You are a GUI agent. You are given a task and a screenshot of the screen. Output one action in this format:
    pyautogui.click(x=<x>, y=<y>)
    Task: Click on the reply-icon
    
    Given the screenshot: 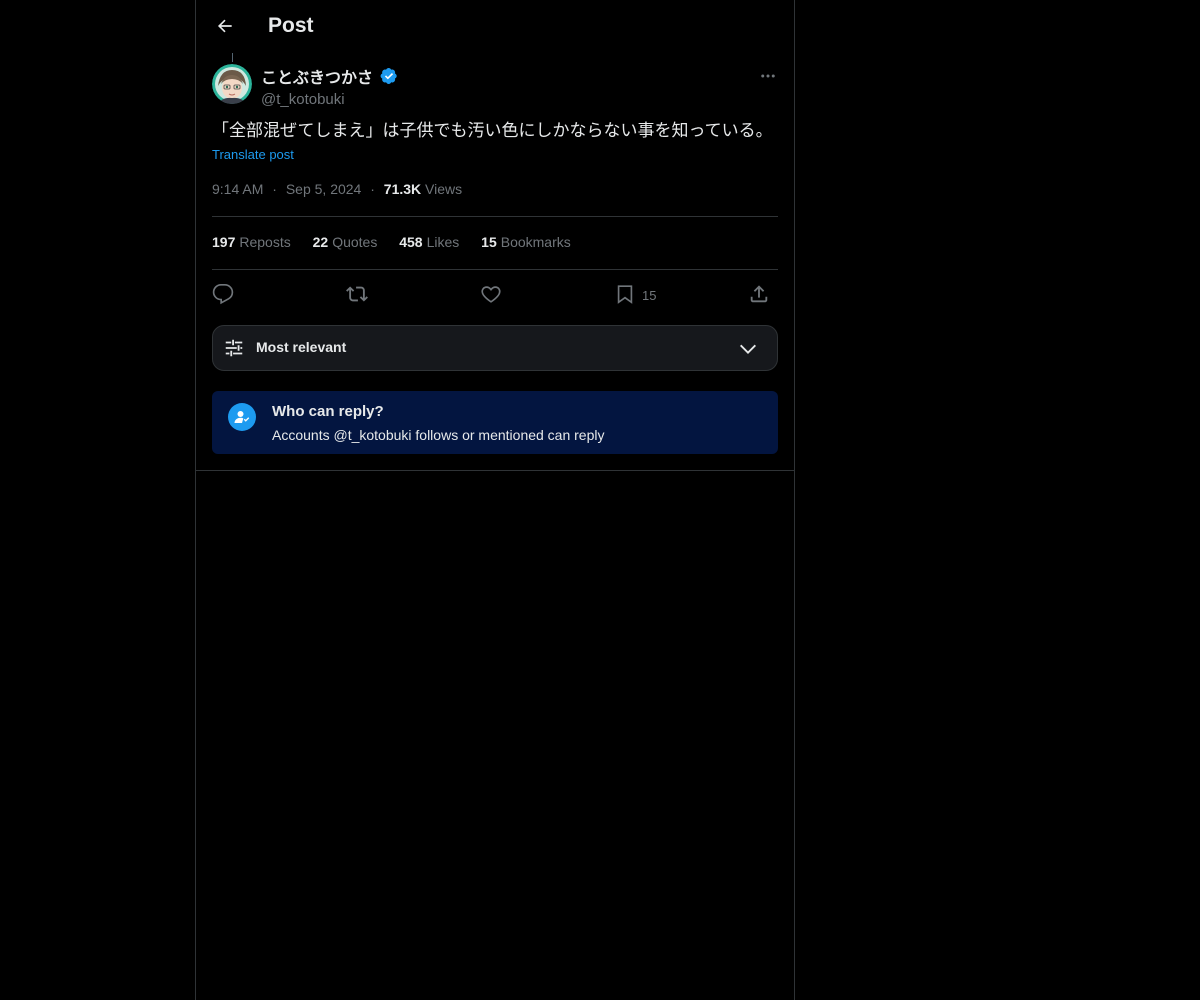 What is the action you would take?
    pyautogui.click(x=223, y=294)
    